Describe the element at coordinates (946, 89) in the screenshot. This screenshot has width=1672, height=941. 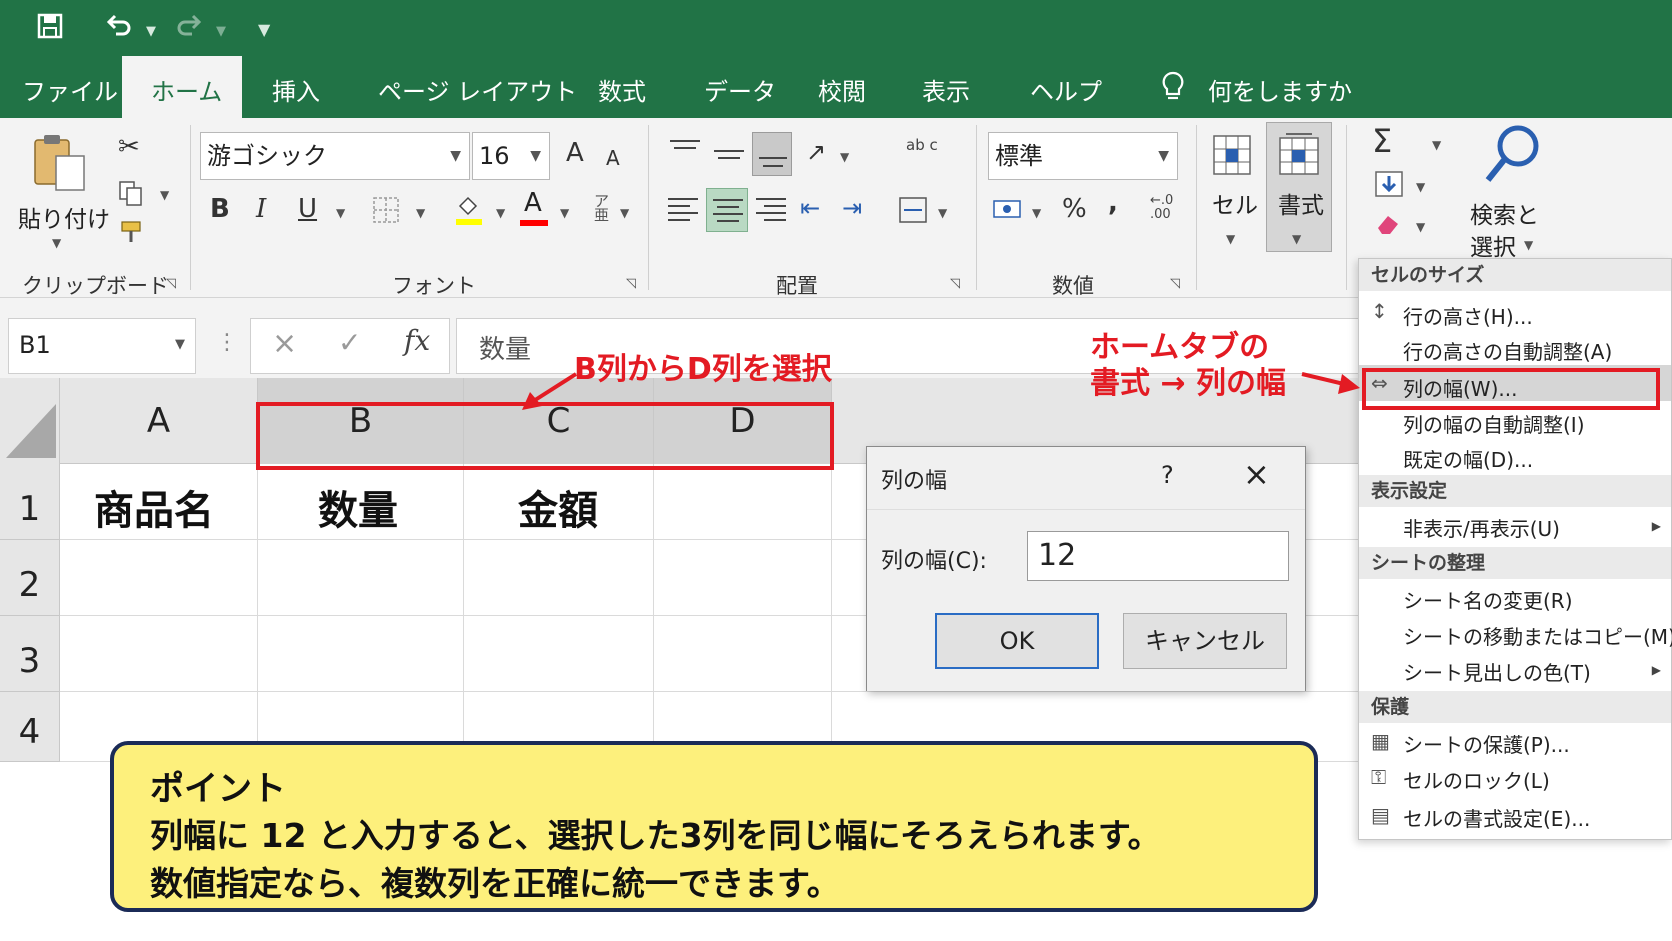
I see `tab-view: 表示` at that location.